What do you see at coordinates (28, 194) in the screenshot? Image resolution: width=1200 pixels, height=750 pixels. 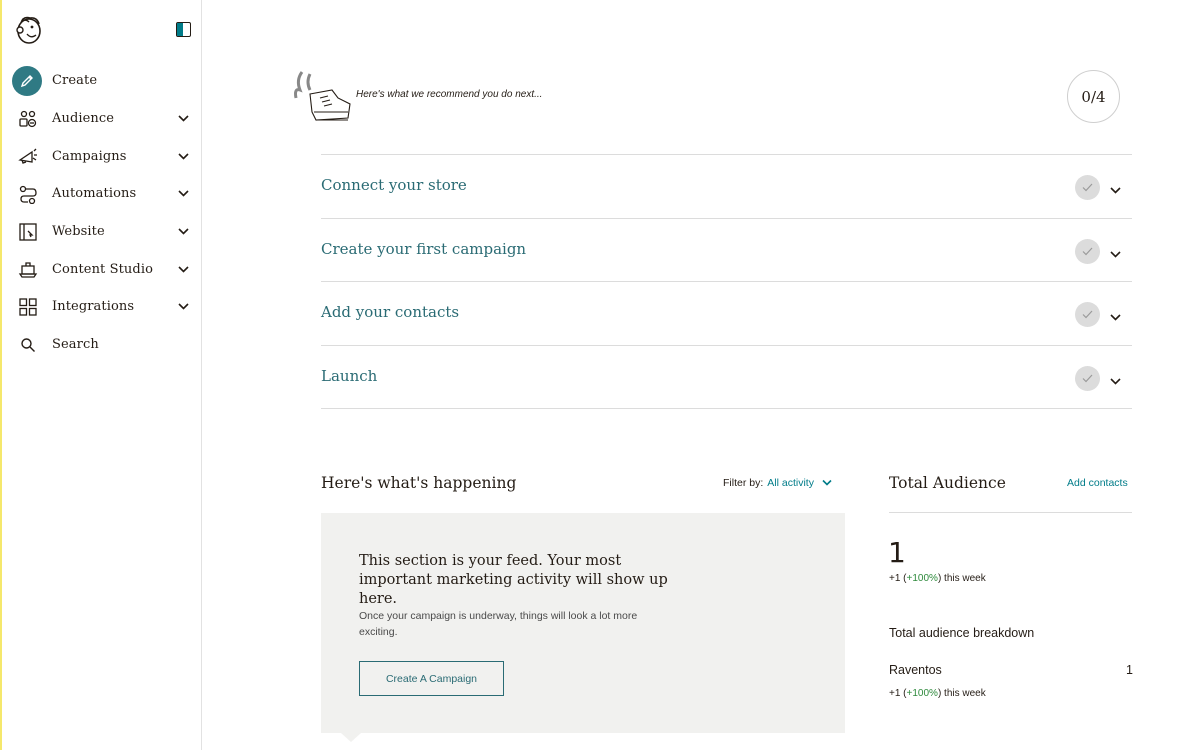 I see `automation-icon` at bounding box center [28, 194].